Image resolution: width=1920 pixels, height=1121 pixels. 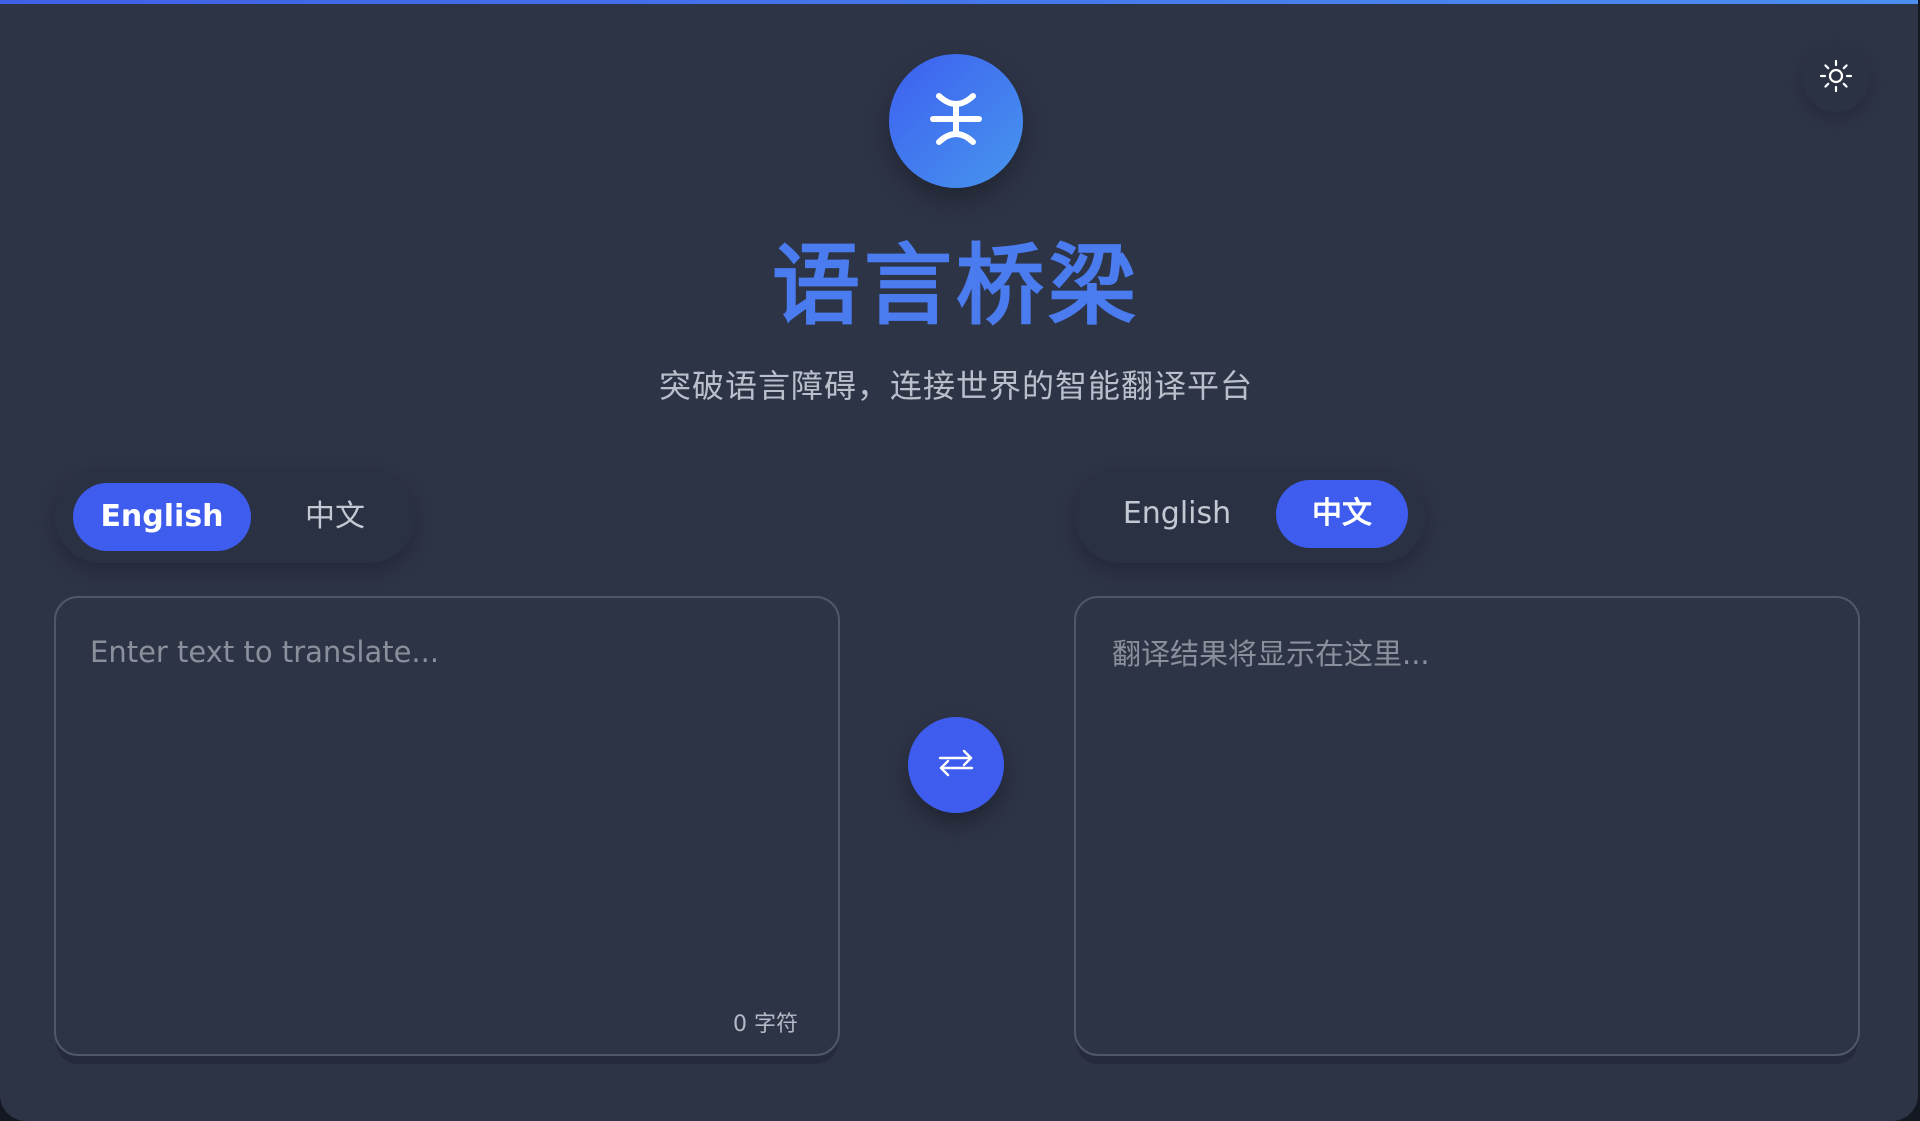 I want to click on swap-languages-button, so click(x=956, y=765).